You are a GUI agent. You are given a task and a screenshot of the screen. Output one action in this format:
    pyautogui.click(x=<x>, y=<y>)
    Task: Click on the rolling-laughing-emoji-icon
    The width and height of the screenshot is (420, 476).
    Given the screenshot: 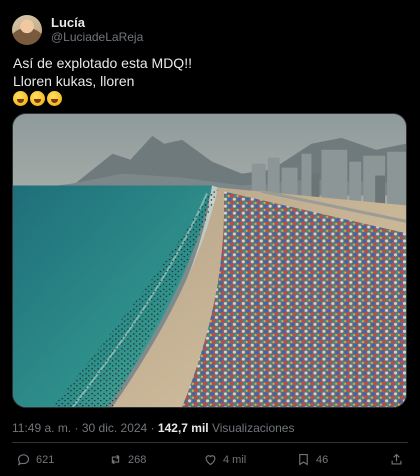 What is the action you would take?
    pyautogui.click(x=54, y=98)
    